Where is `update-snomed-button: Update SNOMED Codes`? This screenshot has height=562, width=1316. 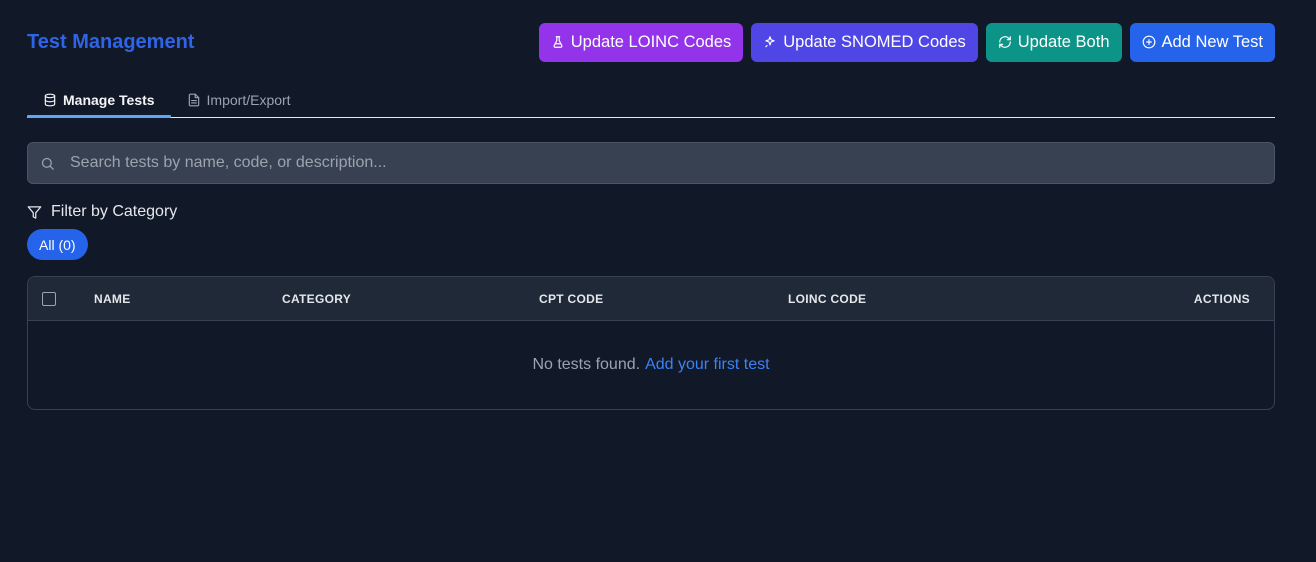 update-snomed-button: Update SNOMED Codes is located at coordinates (864, 42).